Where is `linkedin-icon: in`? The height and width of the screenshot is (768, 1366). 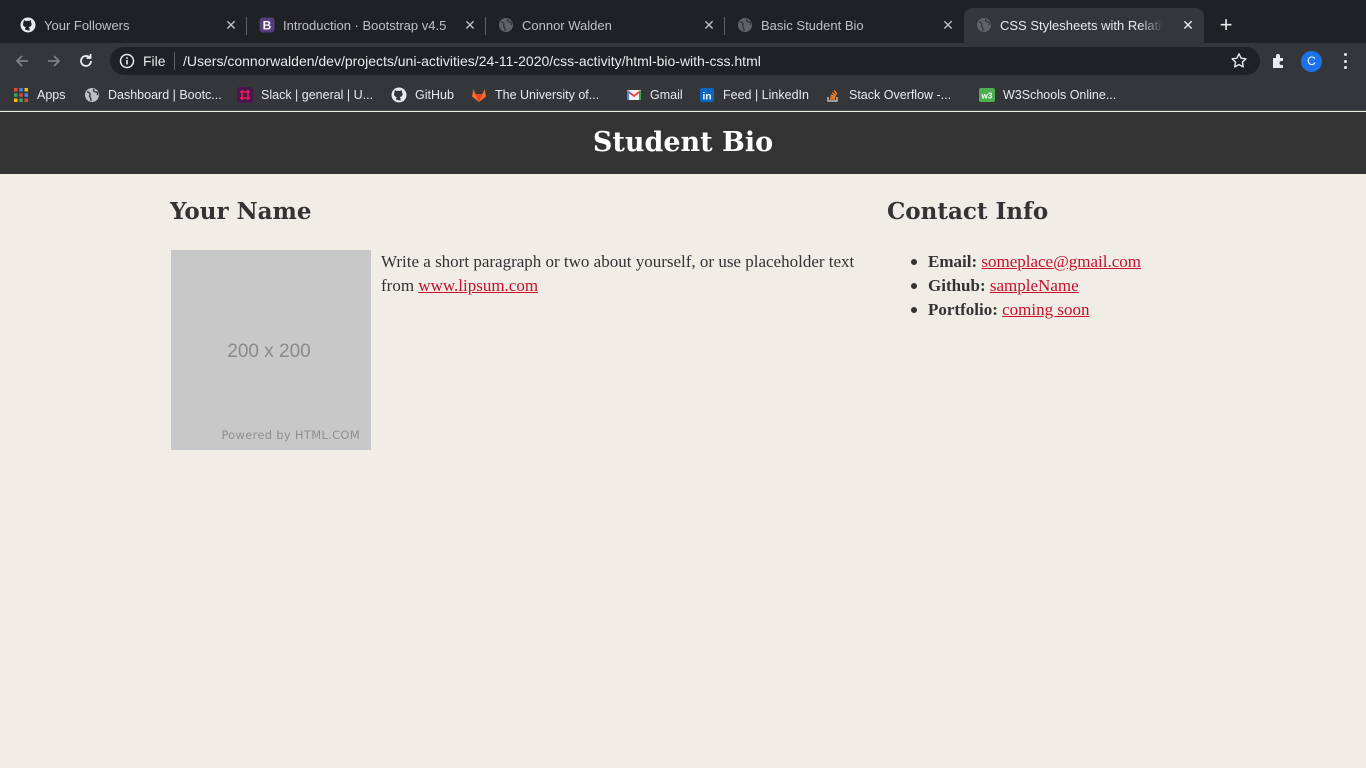 linkedin-icon: in is located at coordinates (707, 95).